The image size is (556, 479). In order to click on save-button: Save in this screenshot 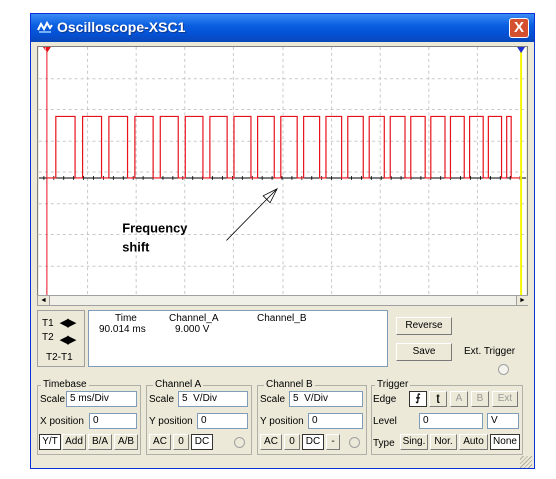, I will do `click(424, 352)`.